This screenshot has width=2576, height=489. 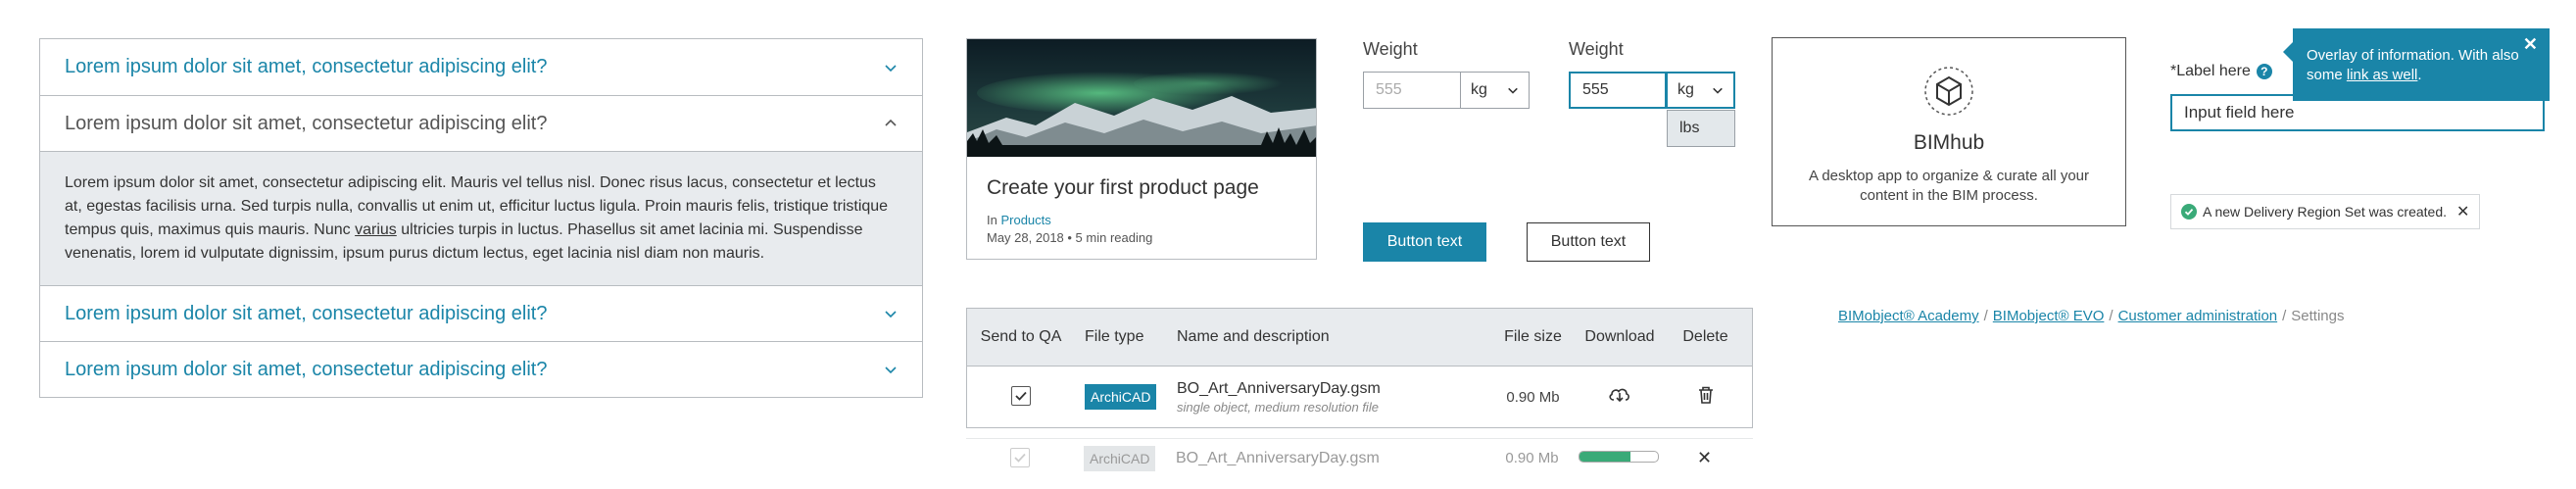 What do you see at coordinates (2382, 75) in the screenshot?
I see `tooltip-link: link as well` at bounding box center [2382, 75].